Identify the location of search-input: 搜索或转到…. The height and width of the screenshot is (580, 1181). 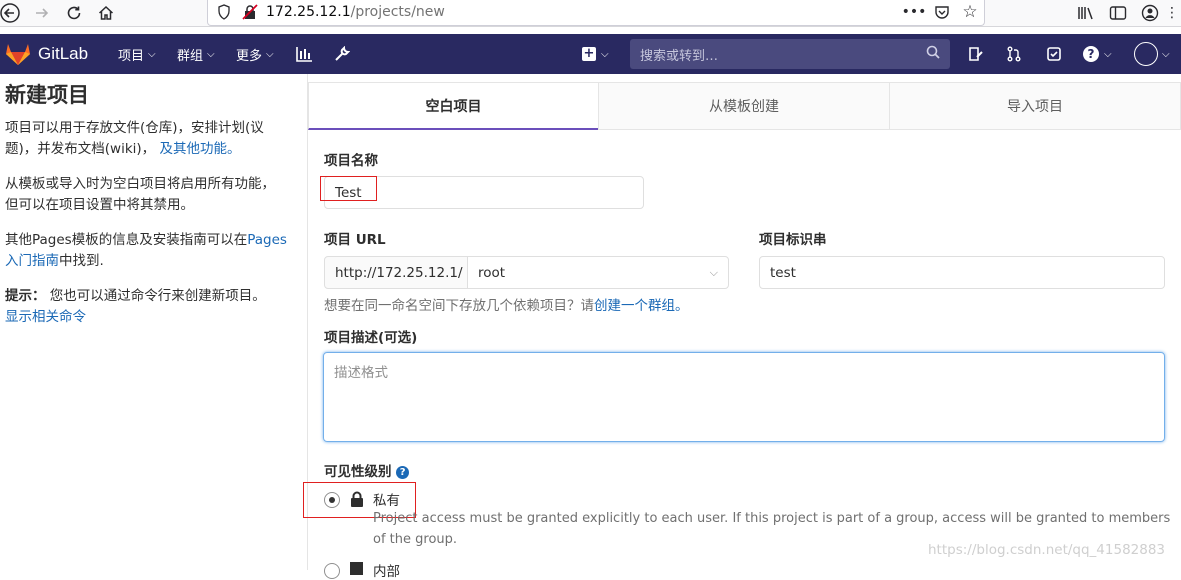
(790, 54).